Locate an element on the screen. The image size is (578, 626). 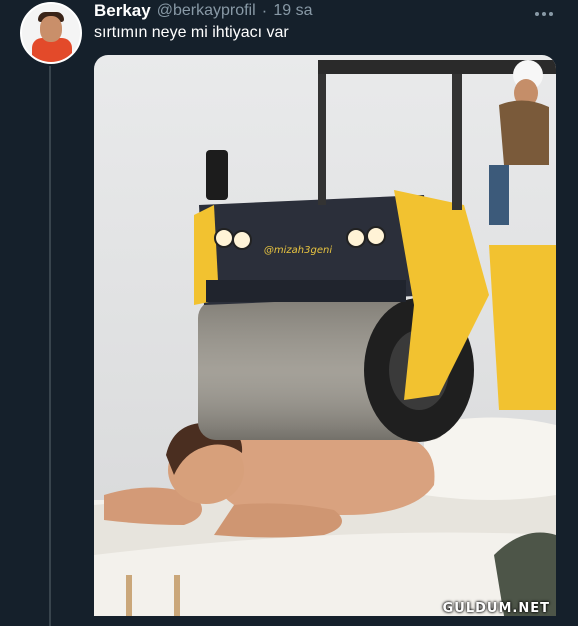
tweet-header: Berkay @berkayprofil · 19 sa is located at coordinates (203, 11).